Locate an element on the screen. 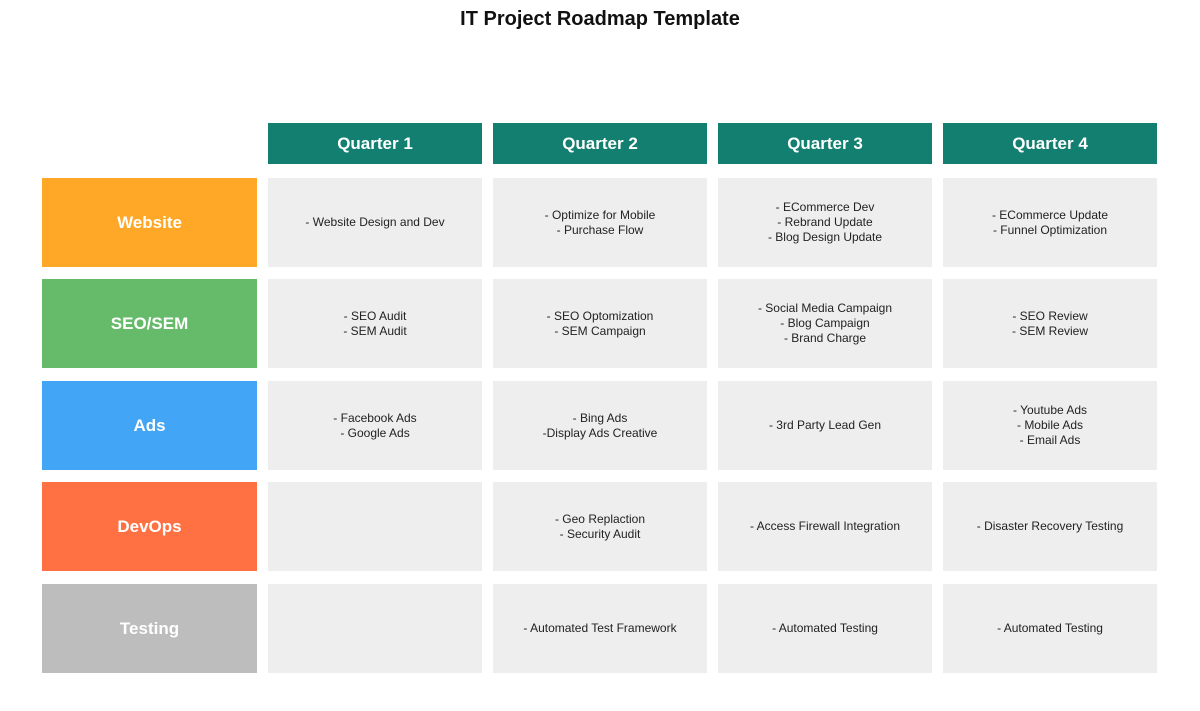 The height and width of the screenshot is (711, 1200). task-item: - Bing Ads is located at coordinates (600, 417).